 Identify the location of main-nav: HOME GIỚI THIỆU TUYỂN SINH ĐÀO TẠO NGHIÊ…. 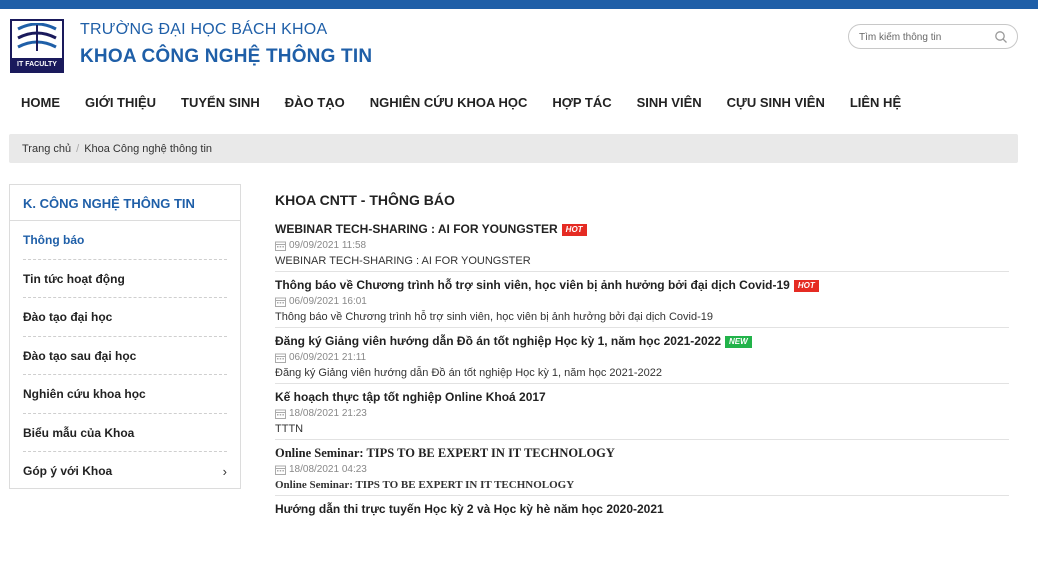
(473, 105).